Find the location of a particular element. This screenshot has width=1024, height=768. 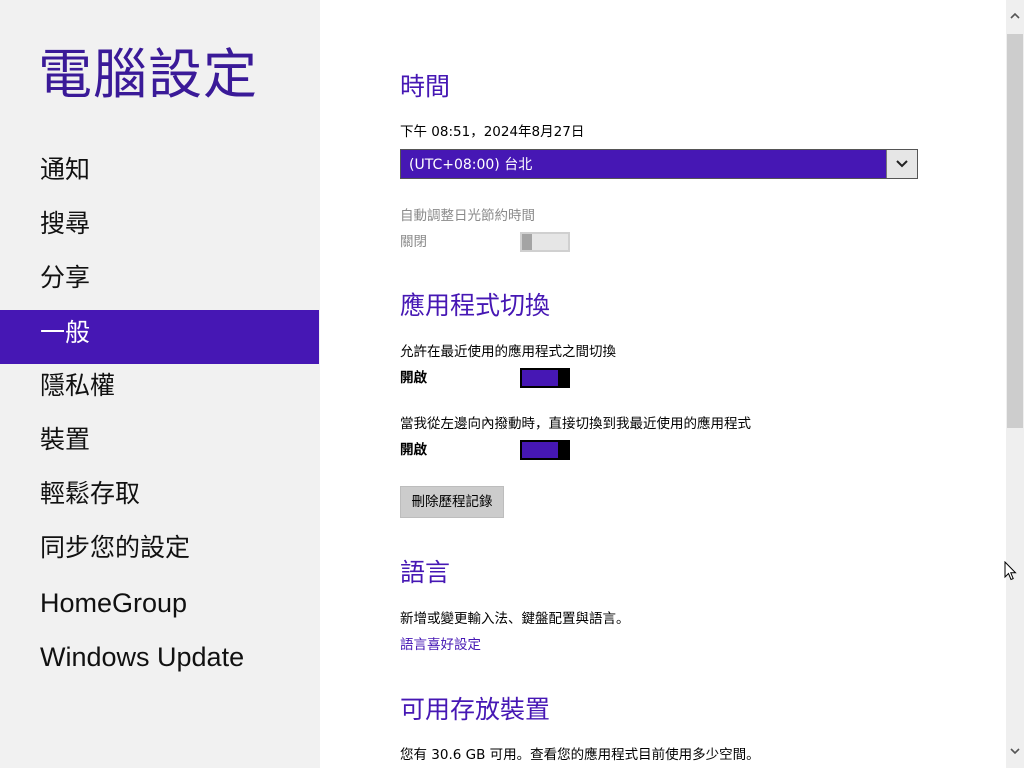

nav-item-label: 搜尋 is located at coordinates (65, 223).